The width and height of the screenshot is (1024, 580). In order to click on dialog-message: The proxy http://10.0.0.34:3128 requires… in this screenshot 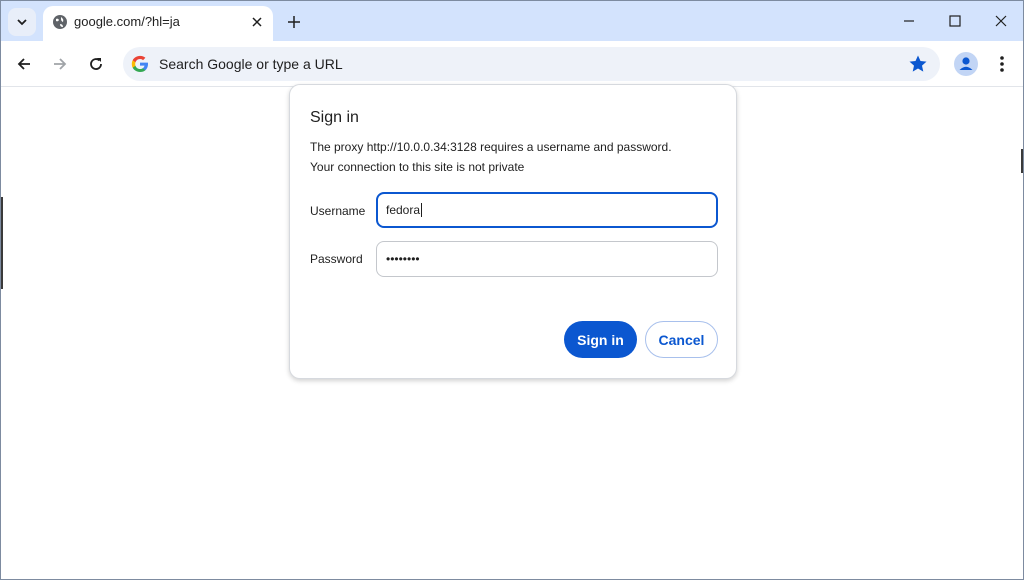, I will do `click(491, 147)`.